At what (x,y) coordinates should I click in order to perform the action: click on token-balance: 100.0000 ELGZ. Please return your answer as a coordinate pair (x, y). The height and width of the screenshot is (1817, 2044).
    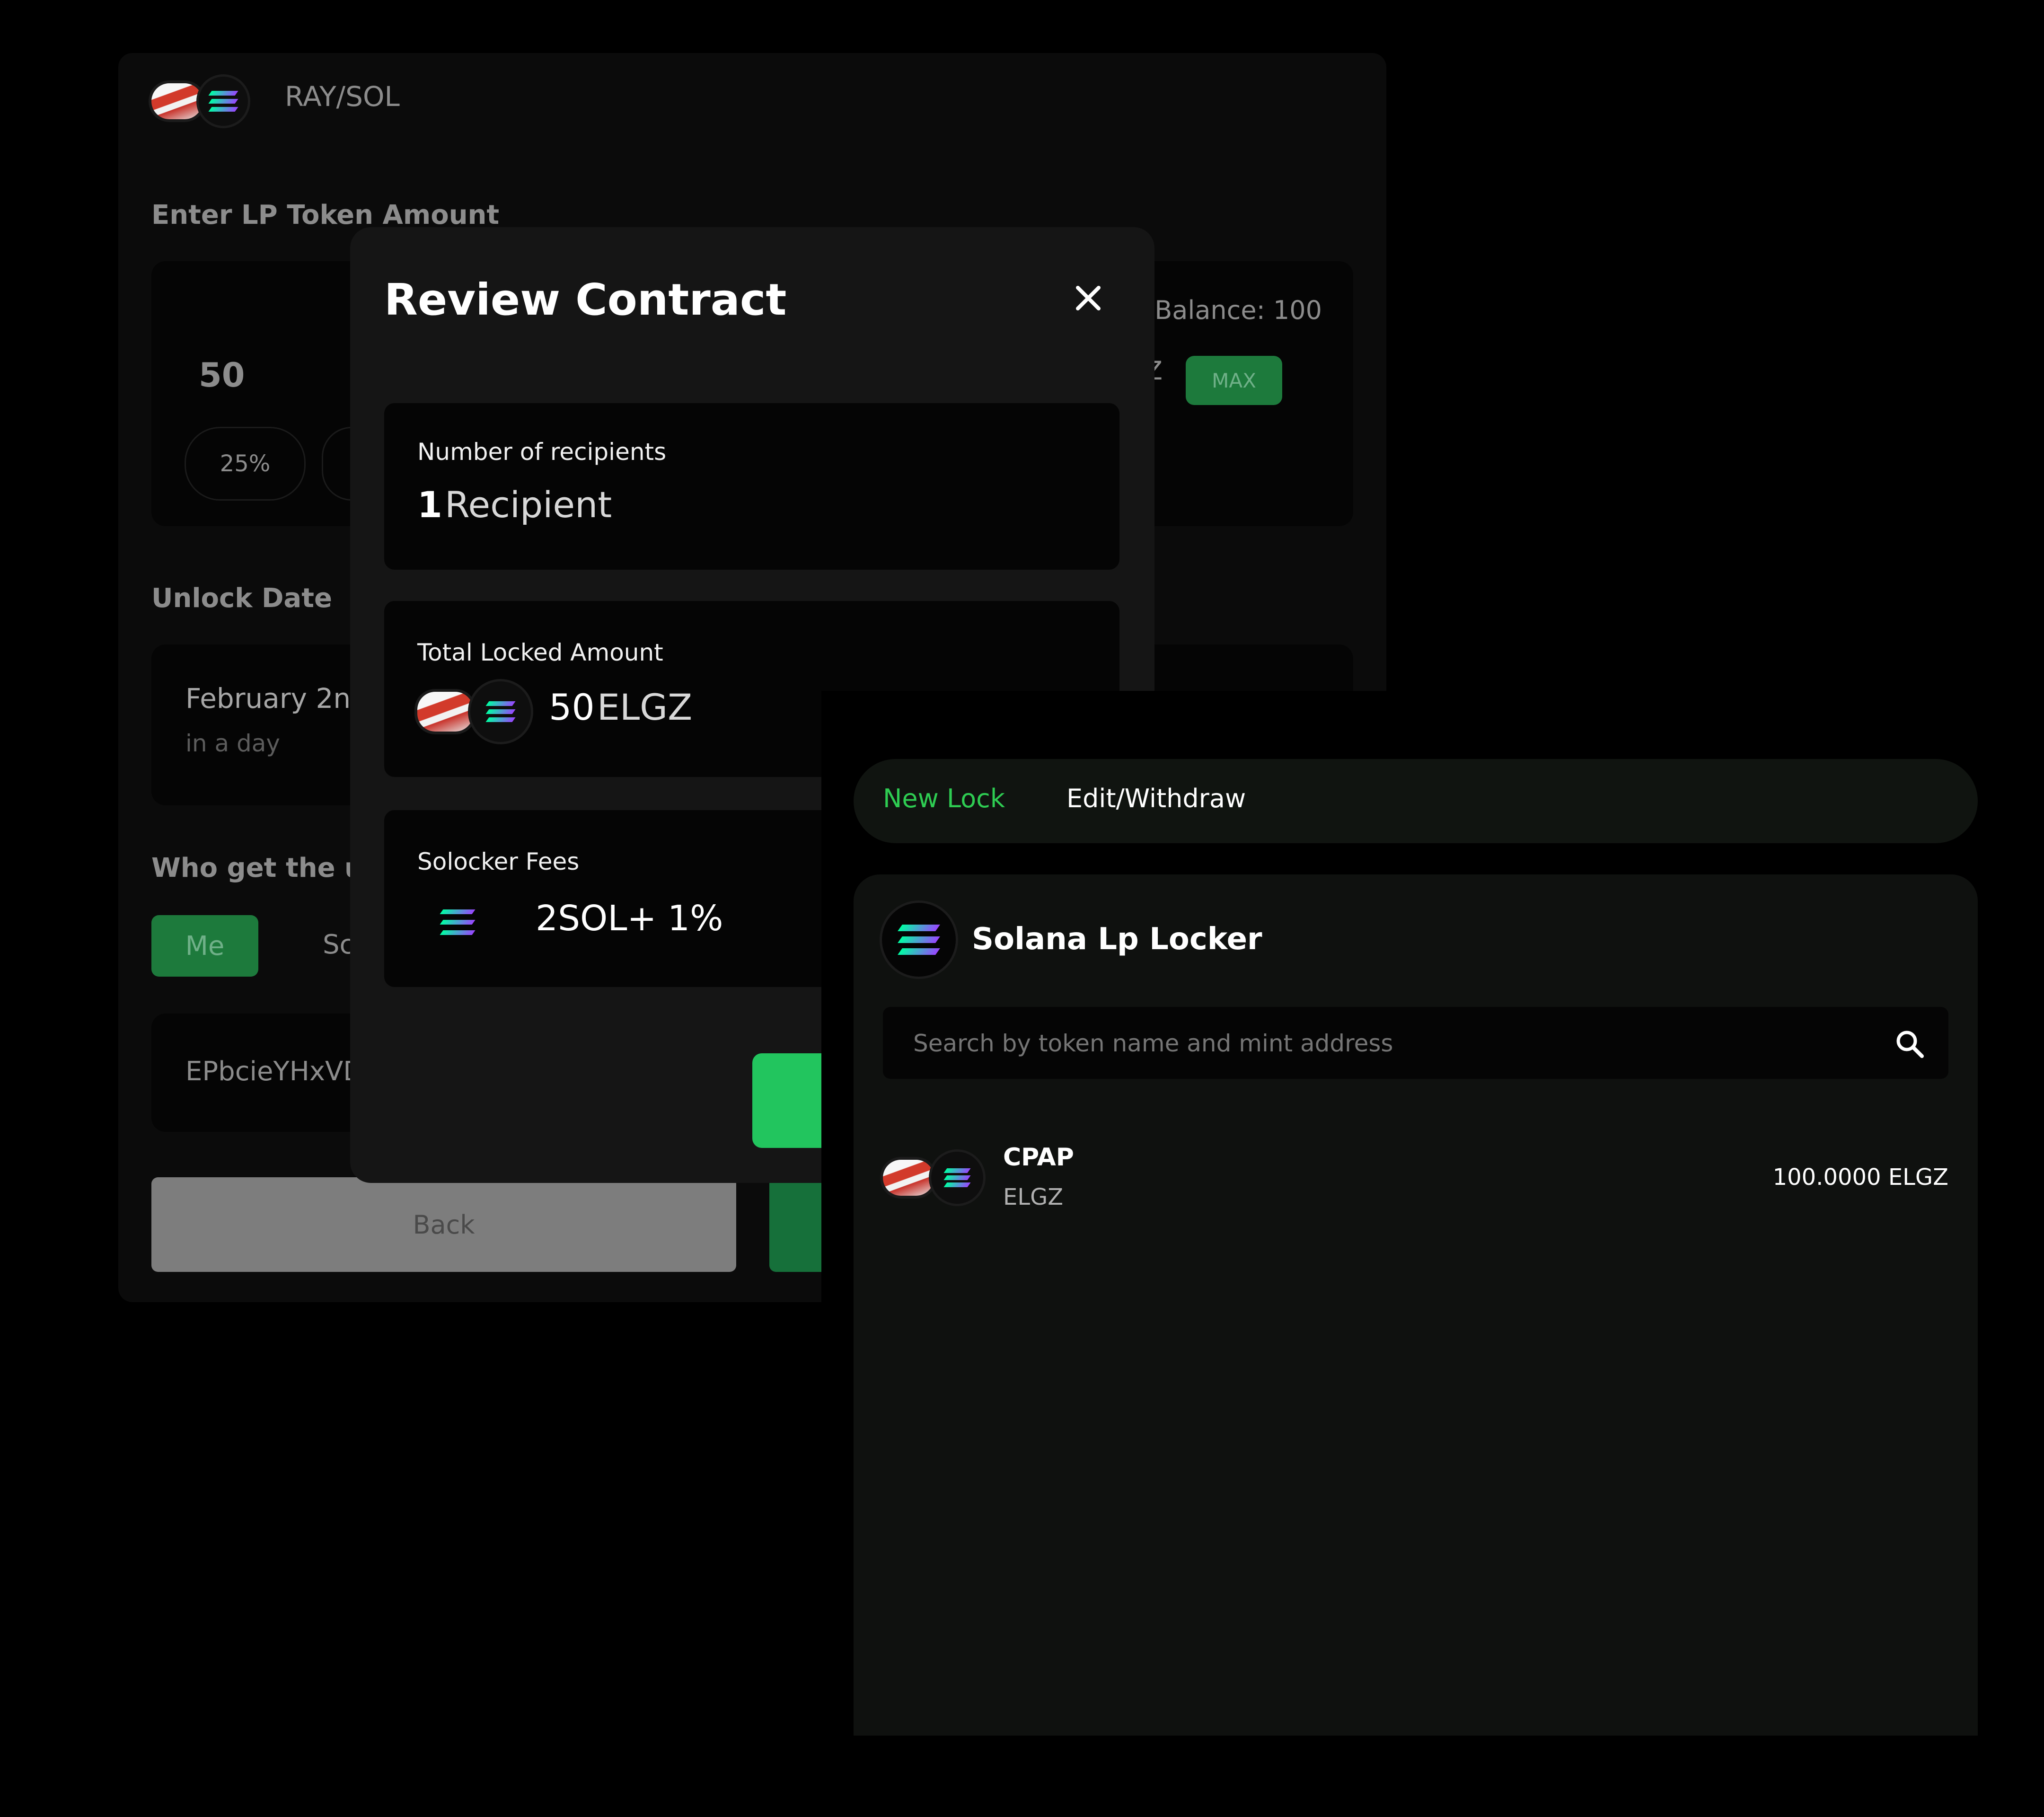
    Looking at the image, I should click on (1860, 1177).